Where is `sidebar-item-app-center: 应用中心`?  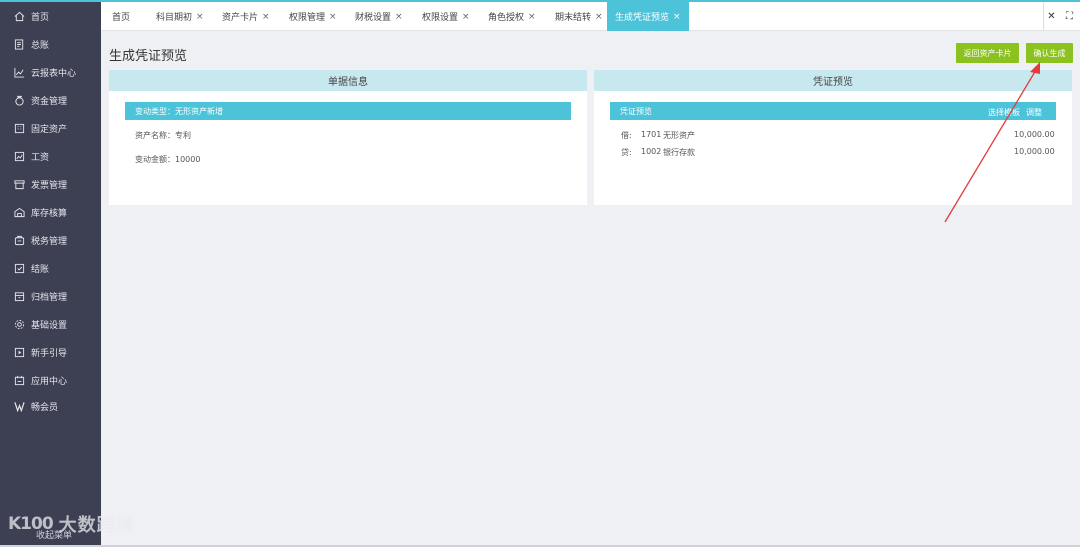
sidebar-item-app-center: 应用中心 is located at coordinates (50, 380).